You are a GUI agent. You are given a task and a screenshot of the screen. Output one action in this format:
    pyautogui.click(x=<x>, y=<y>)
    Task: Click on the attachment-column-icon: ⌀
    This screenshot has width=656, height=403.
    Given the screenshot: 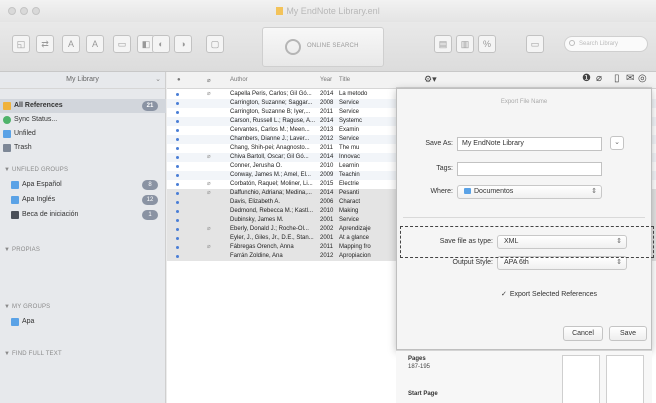 What is the action you would take?
    pyautogui.click(x=209, y=80)
    